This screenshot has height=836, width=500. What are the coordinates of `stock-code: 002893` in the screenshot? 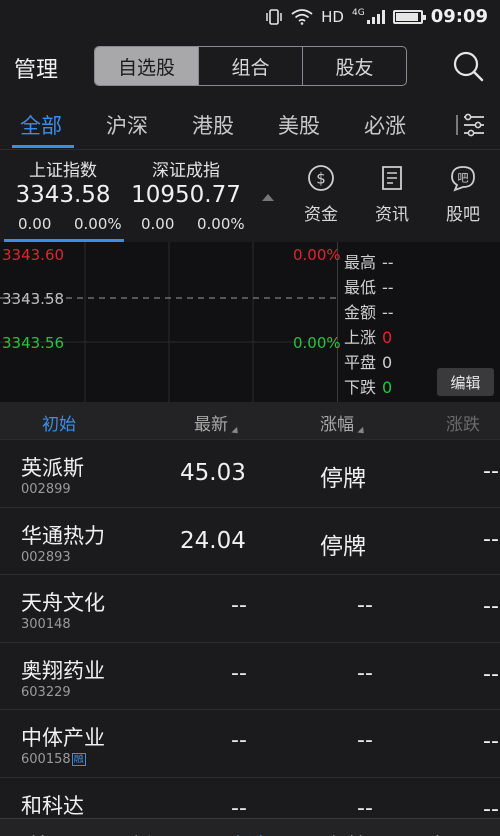 It's located at (46, 557).